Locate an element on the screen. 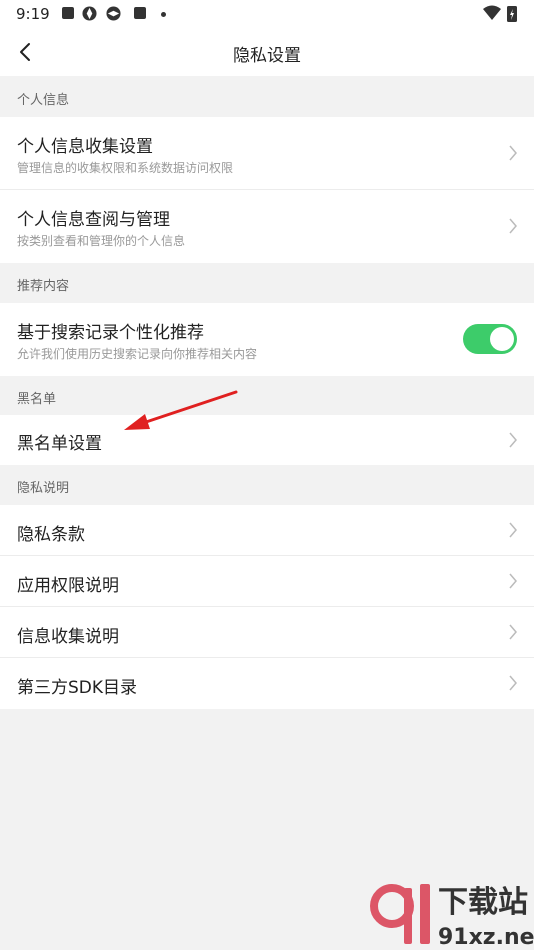 The height and width of the screenshot is (950, 534). item-title: 黑名单设置 is located at coordinates (59, 444).